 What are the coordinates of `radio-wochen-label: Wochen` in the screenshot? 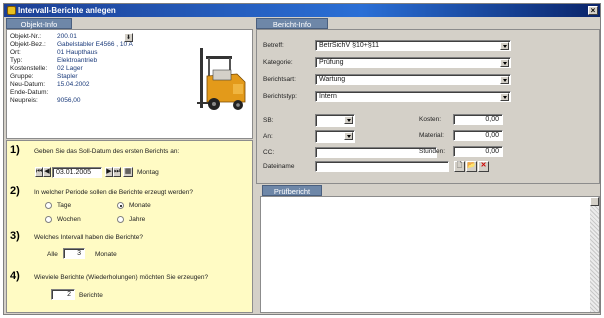 It's located at (69, 219).